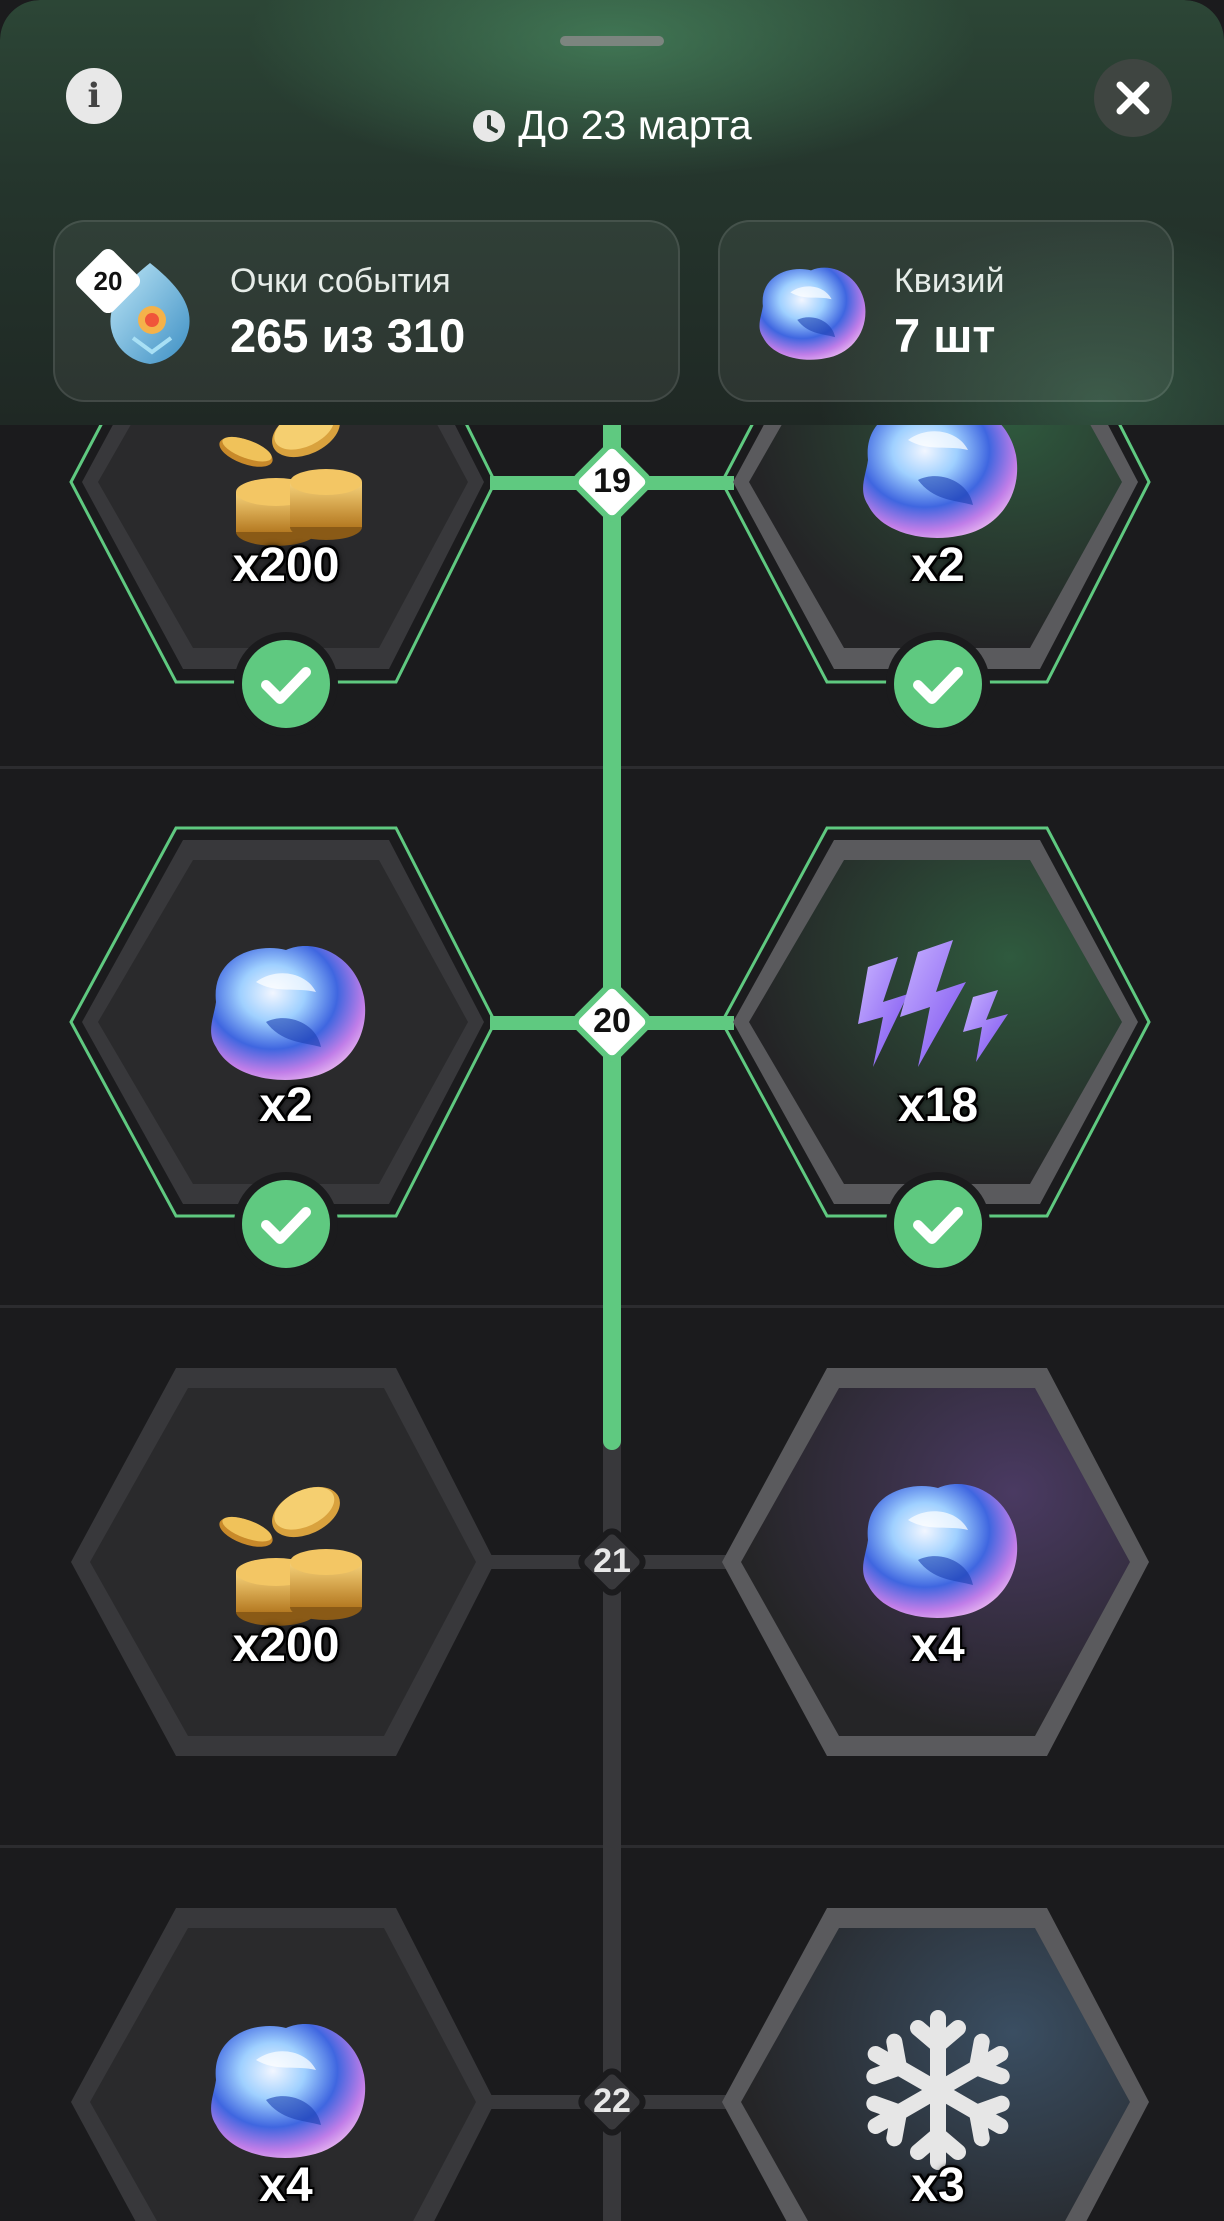  I want to click on event-deadline: До 23 марта, so click(612, 125).